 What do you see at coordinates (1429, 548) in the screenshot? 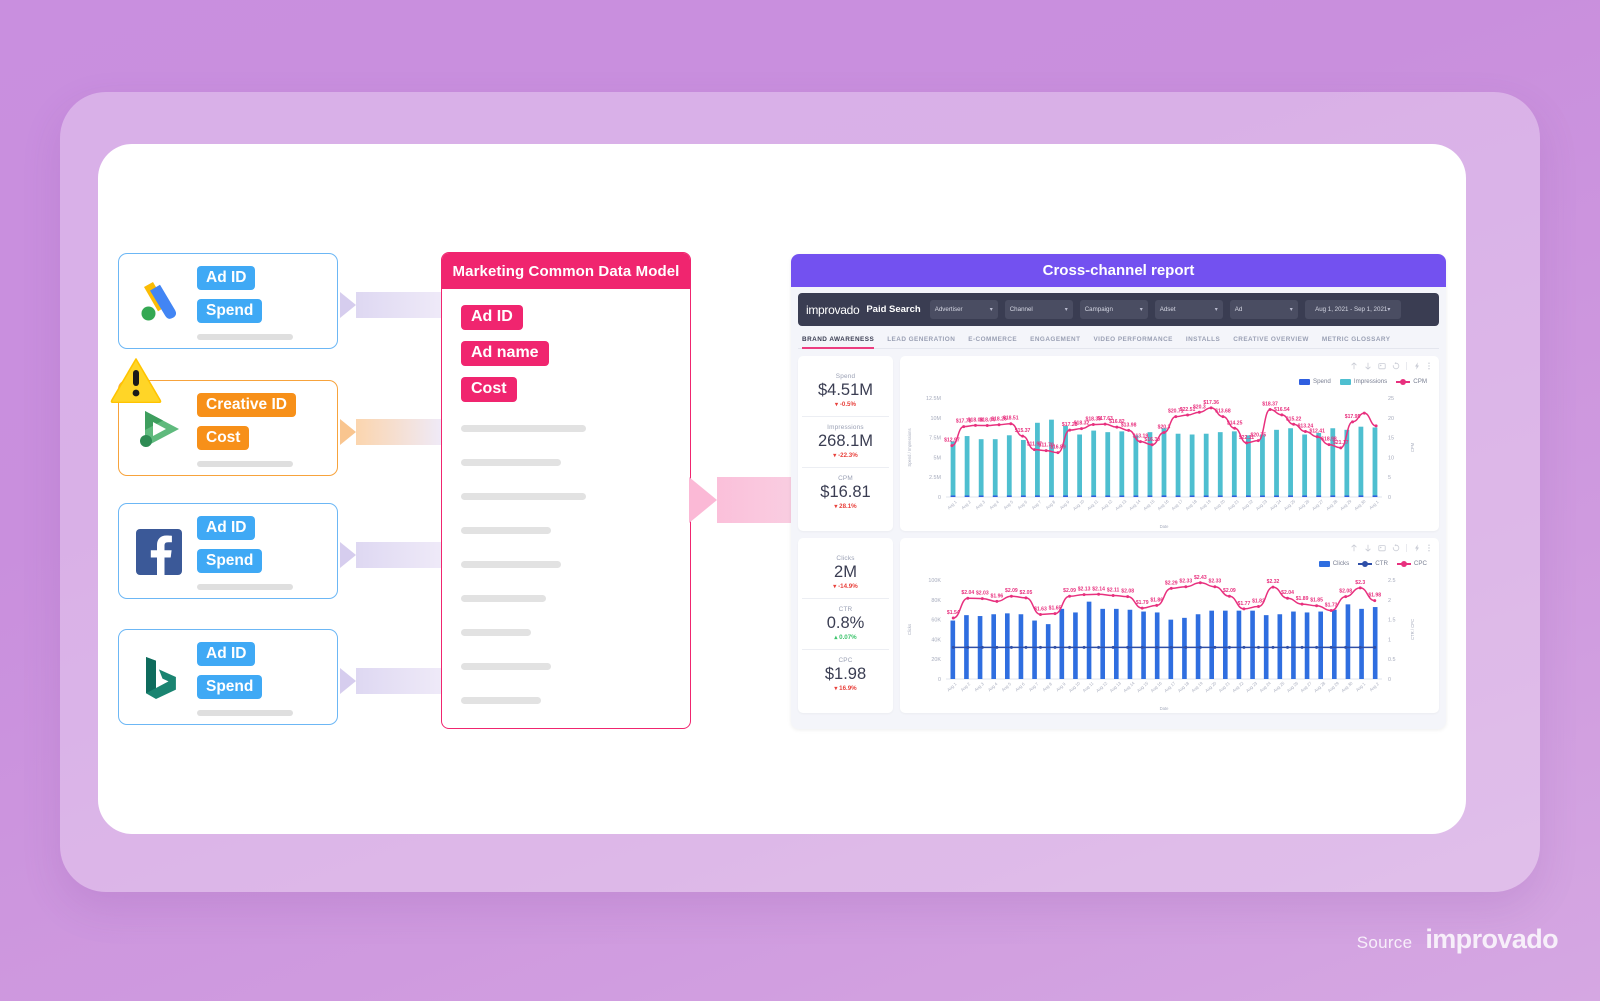
I see `more-icon` at bounding box center [1429, 548].